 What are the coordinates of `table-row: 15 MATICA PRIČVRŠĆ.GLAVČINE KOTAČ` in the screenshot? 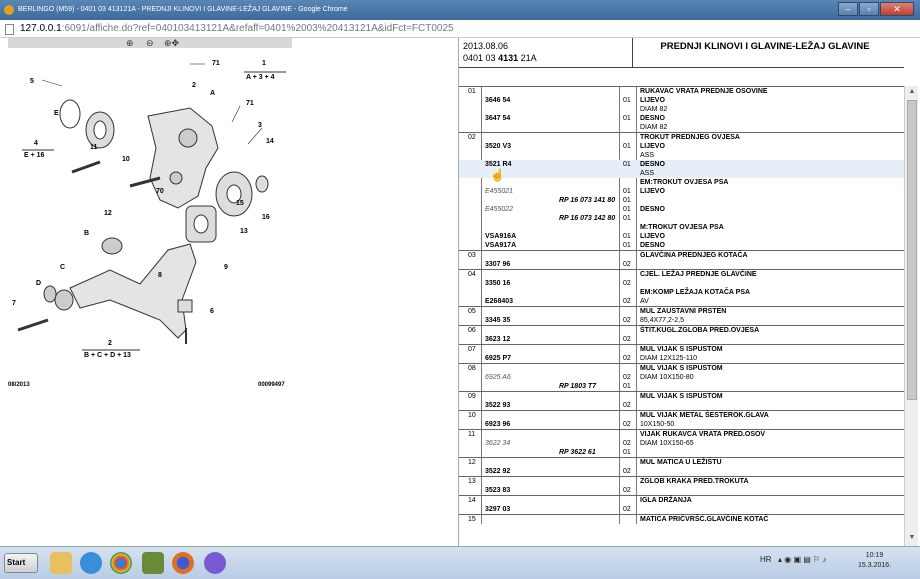 It's located at (681, 519).